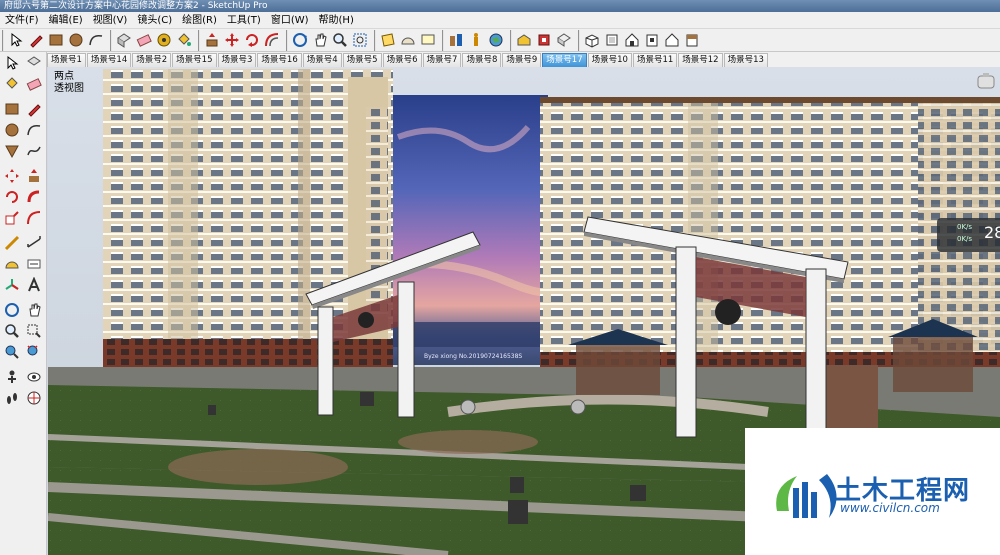  Describe the element at coordinates (992, 232) in the screenshot. I see `network-percent: 28` at that location.